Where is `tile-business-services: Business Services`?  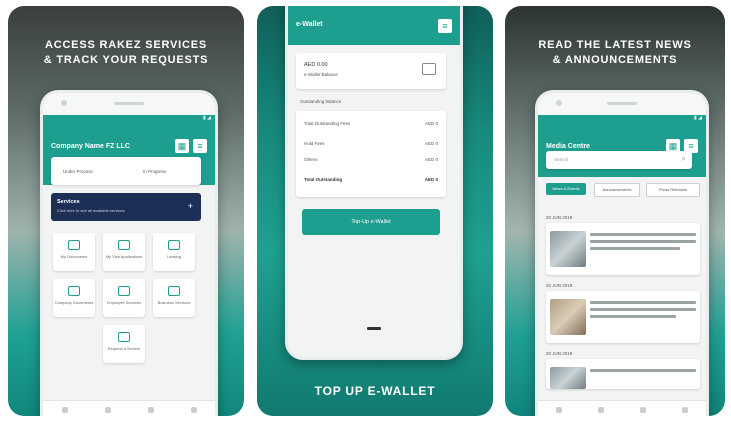
tile-business-services: Business Services is located at coordinates (174, 298).